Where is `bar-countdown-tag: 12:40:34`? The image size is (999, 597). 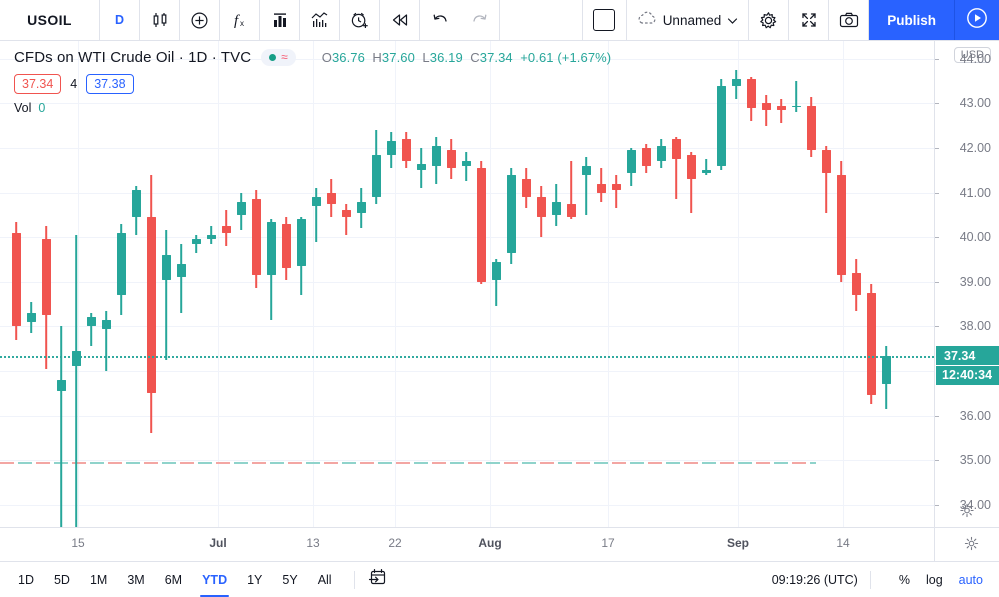
bar-countdown-tag: 12:40:34 is located at coordinates (967, 375).